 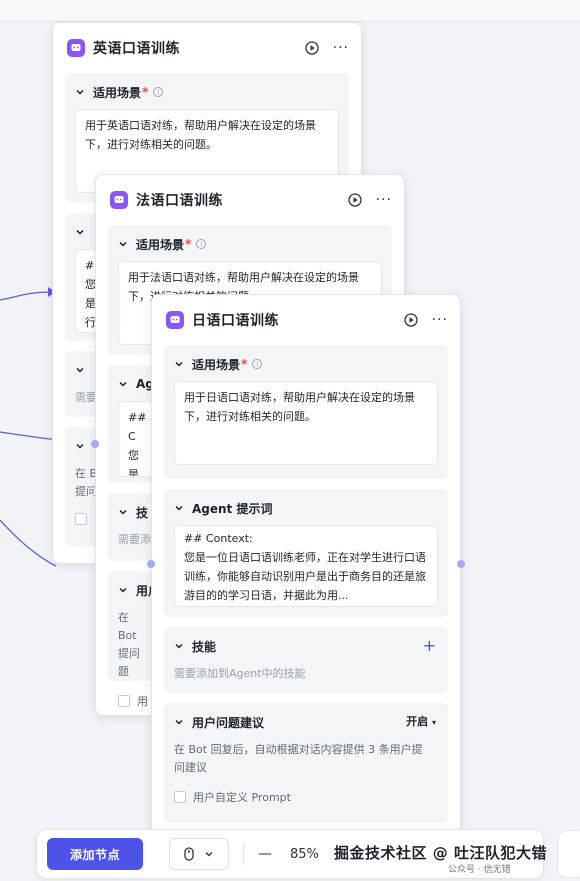 What do you see at coordinates (240, 673) in the screenshot?
I see `skills-placeholder: 需要添加到Agent中的技能` at bounding box center [240, 673].